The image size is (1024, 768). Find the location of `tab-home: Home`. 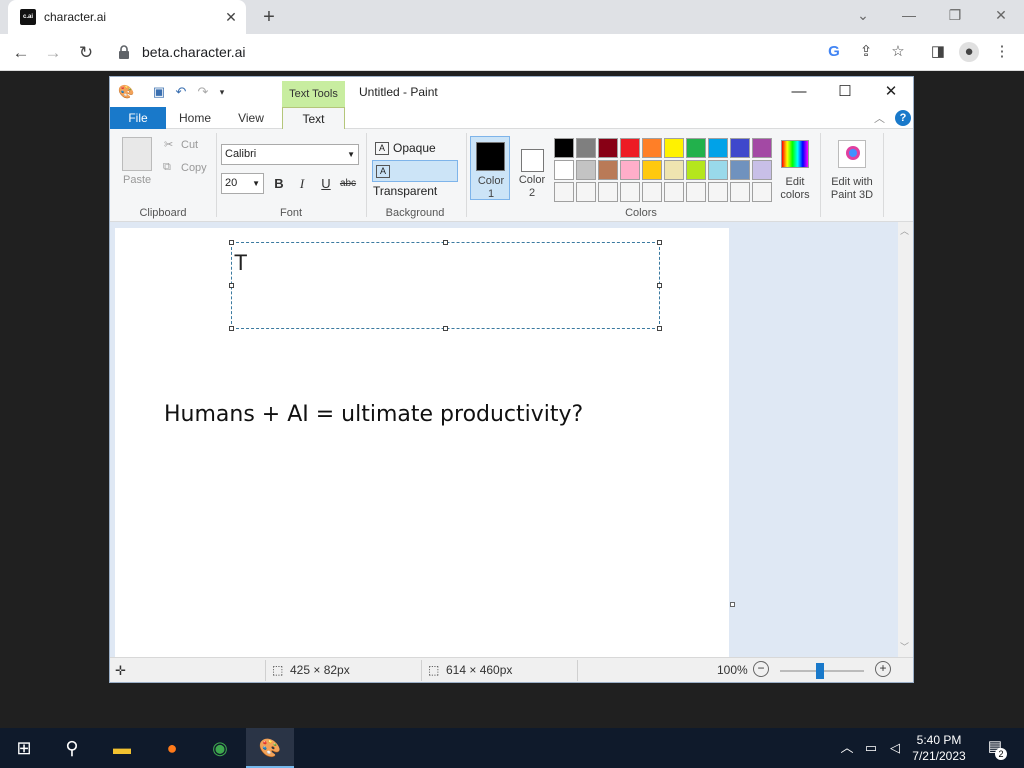

tab-home: Home is located at coordinates (195, 118).